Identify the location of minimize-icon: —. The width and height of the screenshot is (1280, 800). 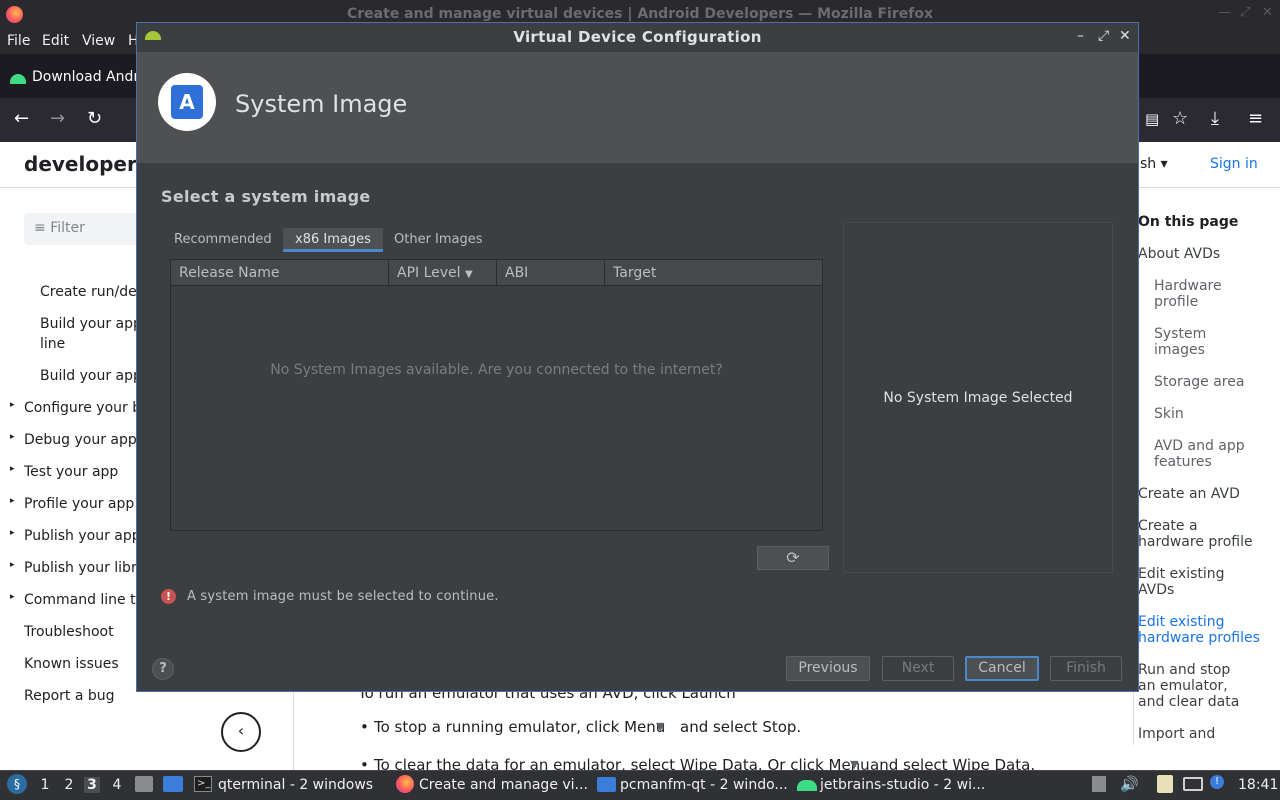
(1224, 12).